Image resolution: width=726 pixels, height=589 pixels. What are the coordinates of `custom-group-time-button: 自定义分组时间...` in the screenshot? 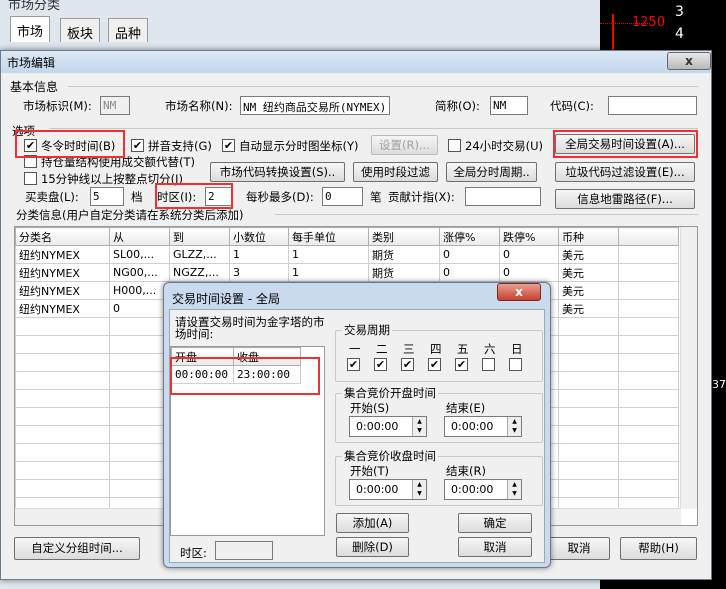 It's located at (77, 548).